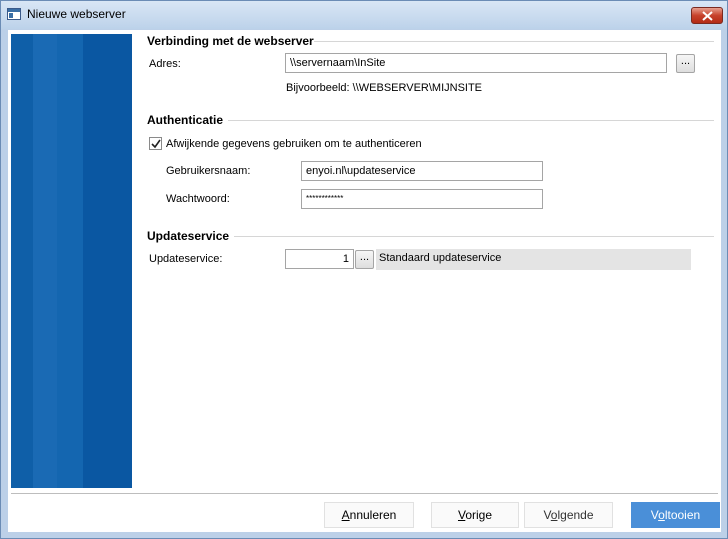 This screenshot has height=539, width=728. I want to click on close-icon, so click(707, 16).